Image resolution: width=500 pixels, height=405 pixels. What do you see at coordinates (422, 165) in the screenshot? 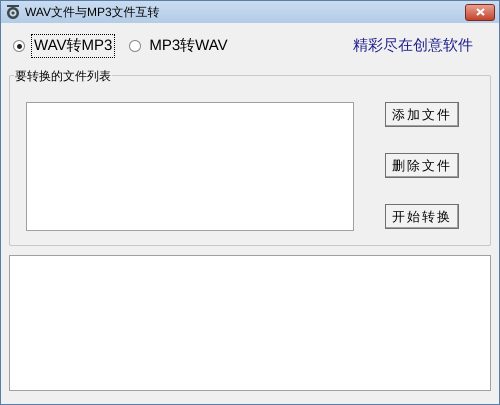
I see `action-button: 删除文件` at bounding box center [422, 165].